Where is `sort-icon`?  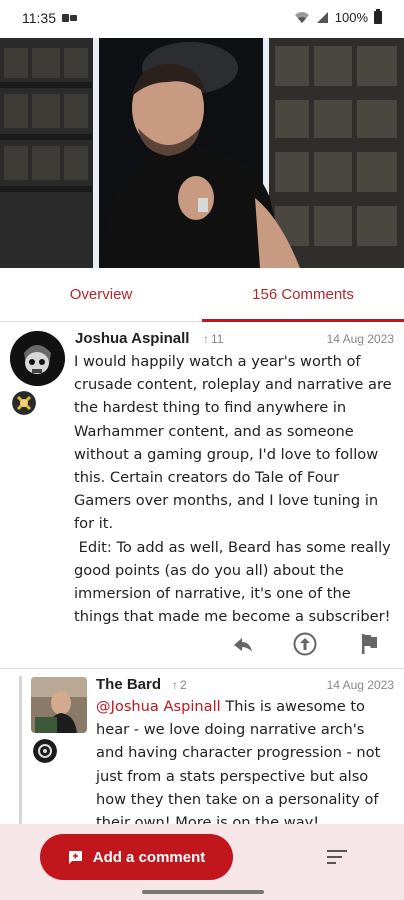 sort-icon is located at coordinates (338, 857).